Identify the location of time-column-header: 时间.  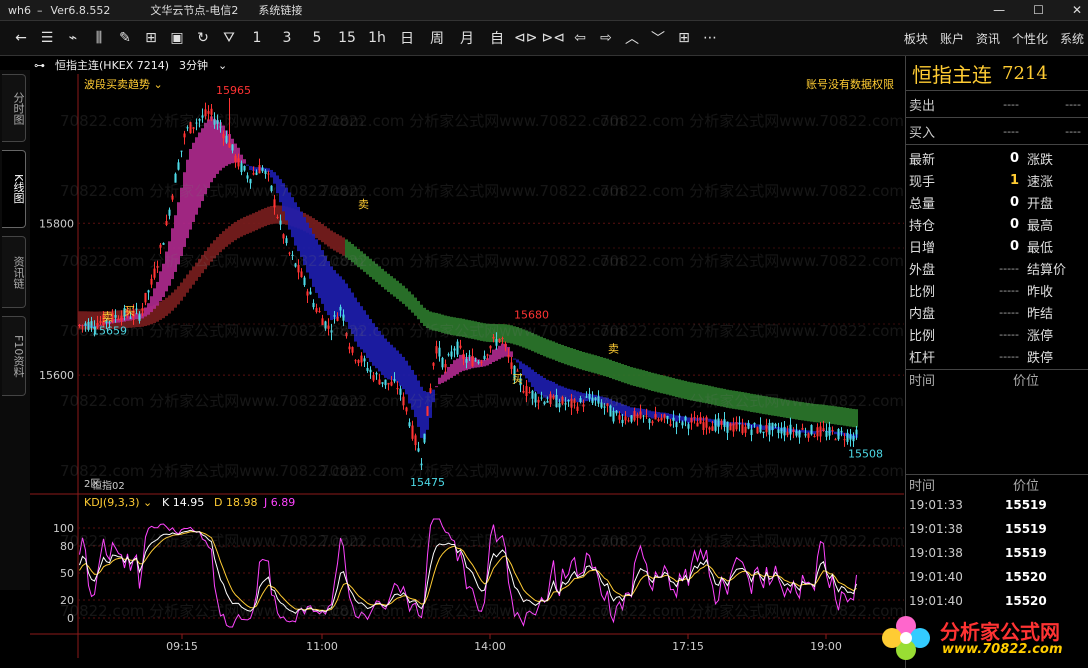
(922, 381).